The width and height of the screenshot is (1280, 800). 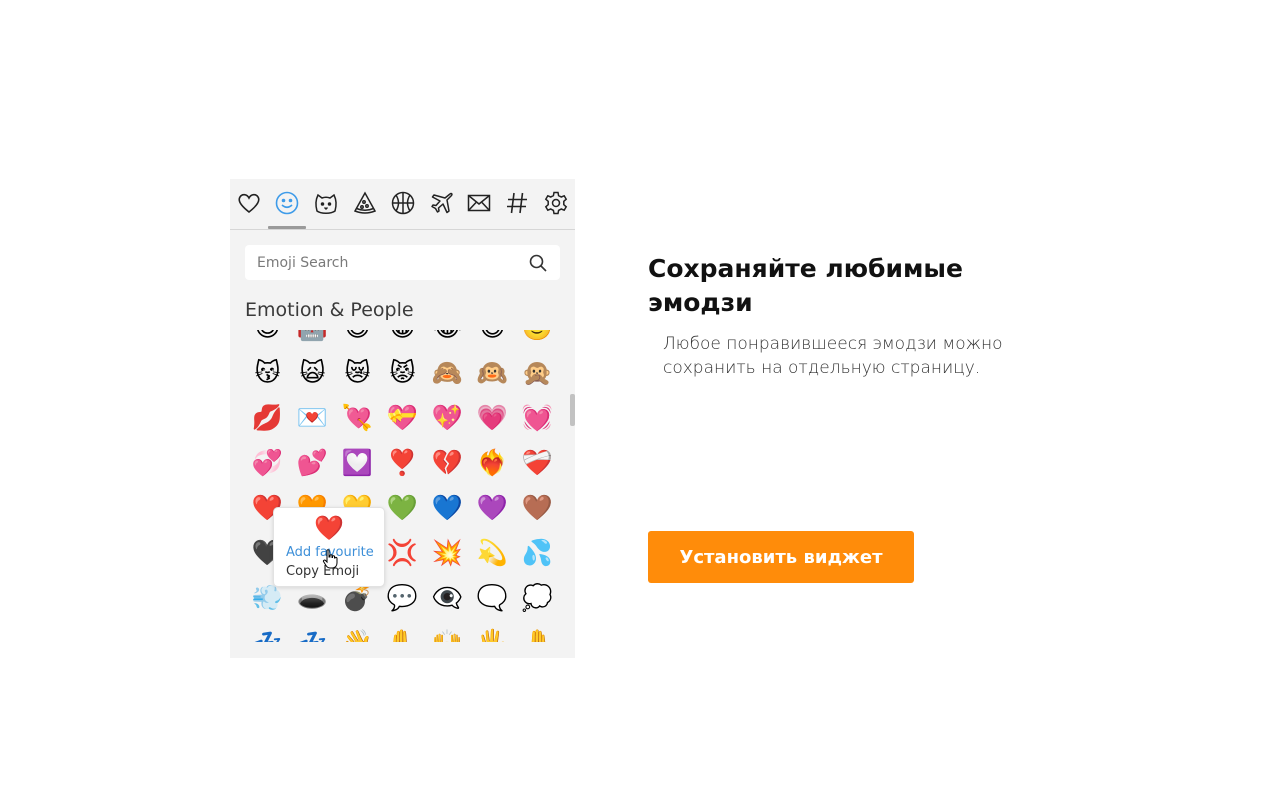 I want to click on tab-emotion-people, so click(x=287, y=203).